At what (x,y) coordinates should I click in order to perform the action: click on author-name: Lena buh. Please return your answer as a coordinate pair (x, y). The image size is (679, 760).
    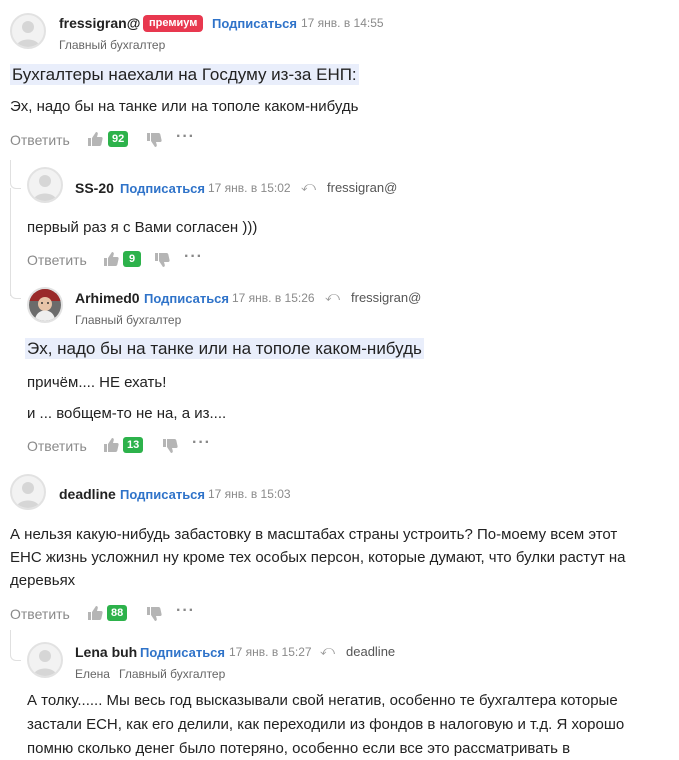
    Looking at the image, I should click on (106, 652).